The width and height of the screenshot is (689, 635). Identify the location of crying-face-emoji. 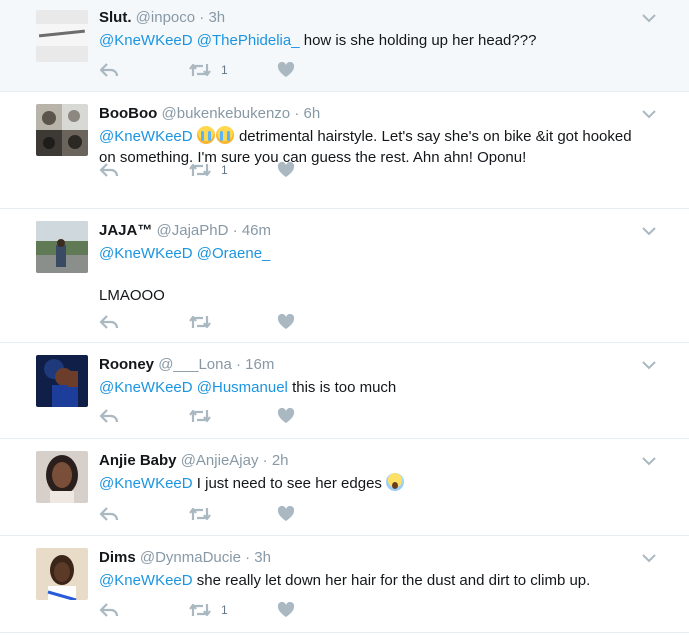
(205, 135).